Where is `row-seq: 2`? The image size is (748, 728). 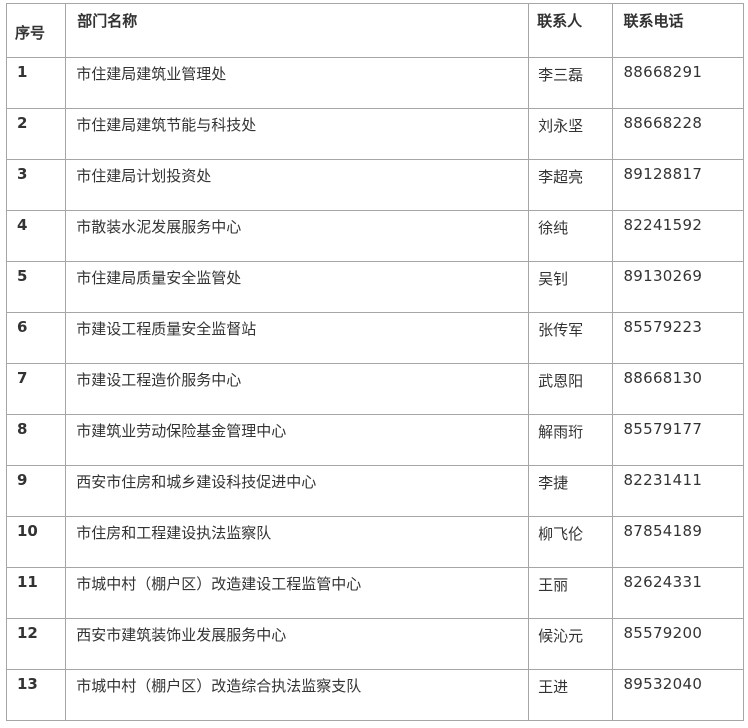 row-seq: 2 is located at coordinates (22, 123).